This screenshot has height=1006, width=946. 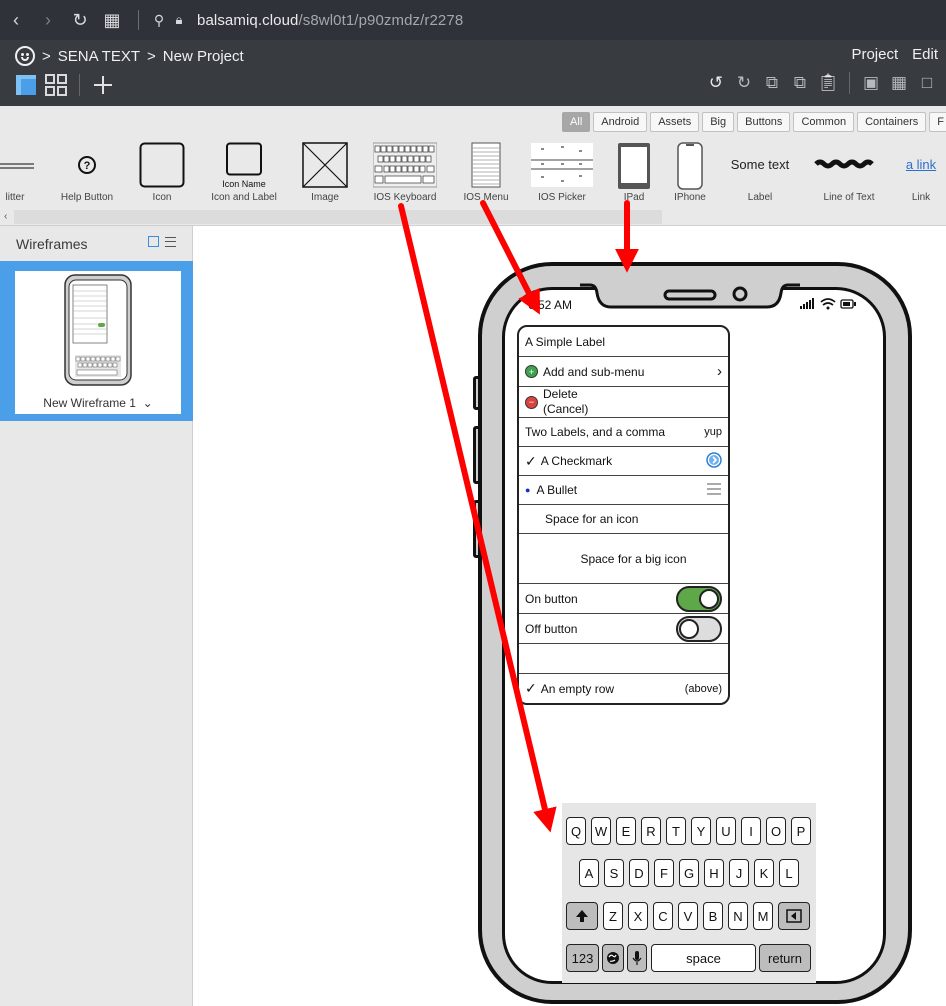 What do you see at coordinates (623, 599) in the screenshot?
I see `menu-row: On button` at bounding box center [623, 599].